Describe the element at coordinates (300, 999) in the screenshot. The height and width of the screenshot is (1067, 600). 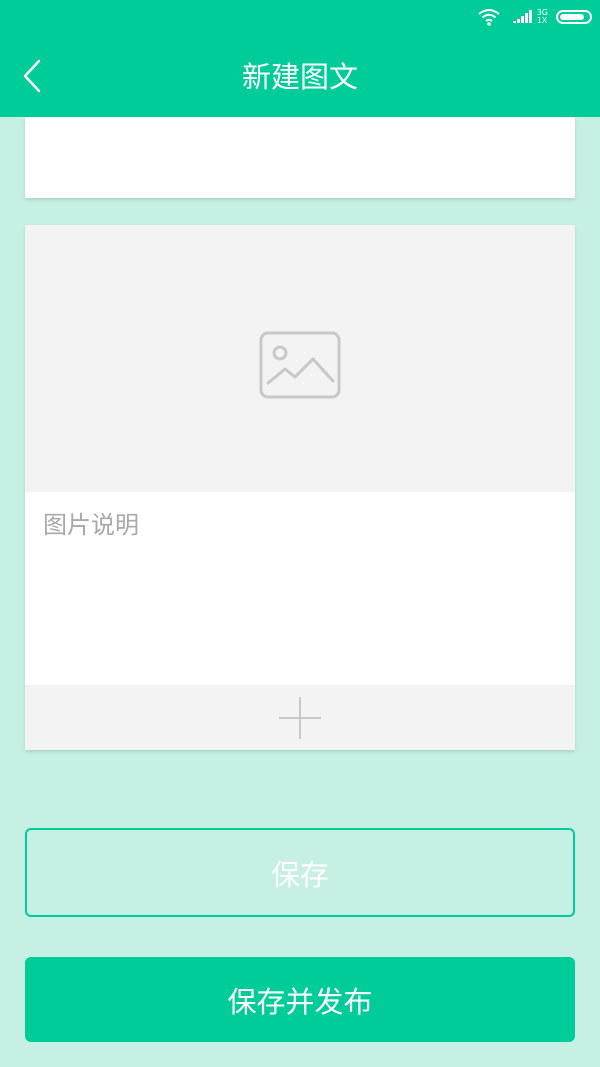
I see `save-and-publish-button: 保存并发布` at that location.